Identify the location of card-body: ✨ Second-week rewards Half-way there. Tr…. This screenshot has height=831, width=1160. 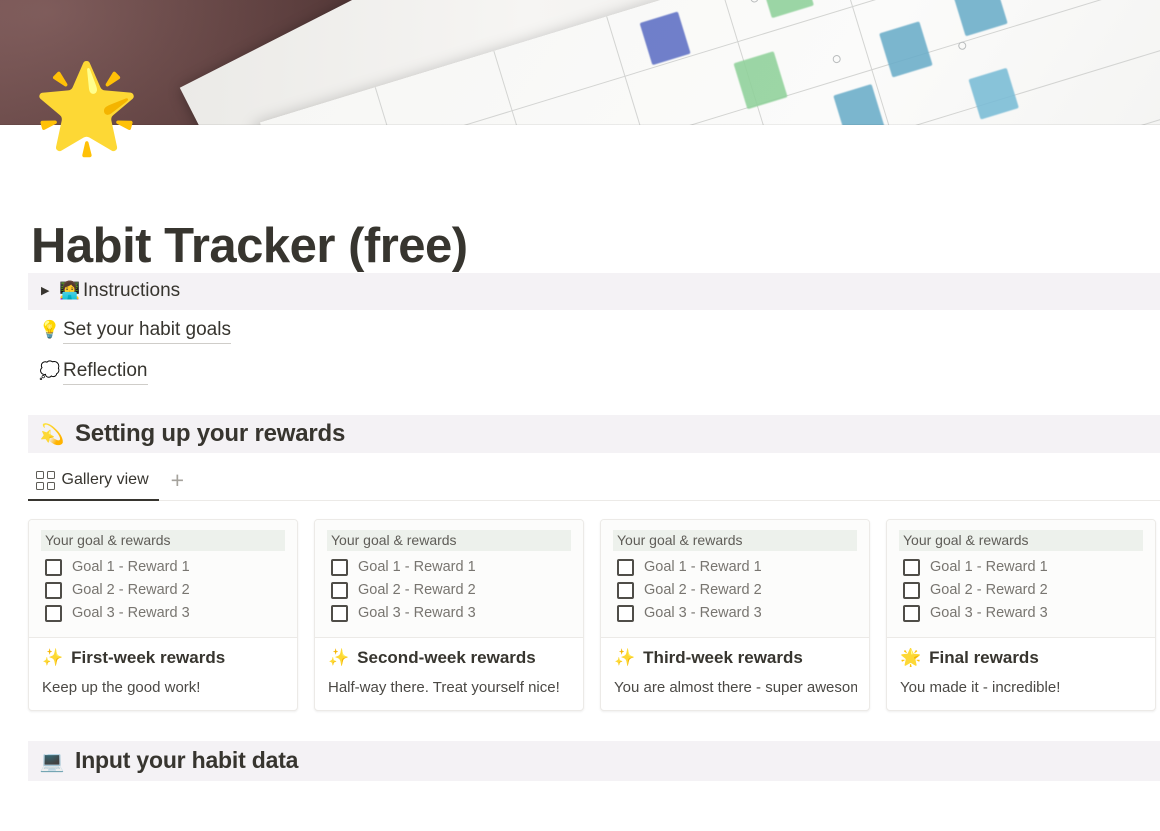
(449, 674).